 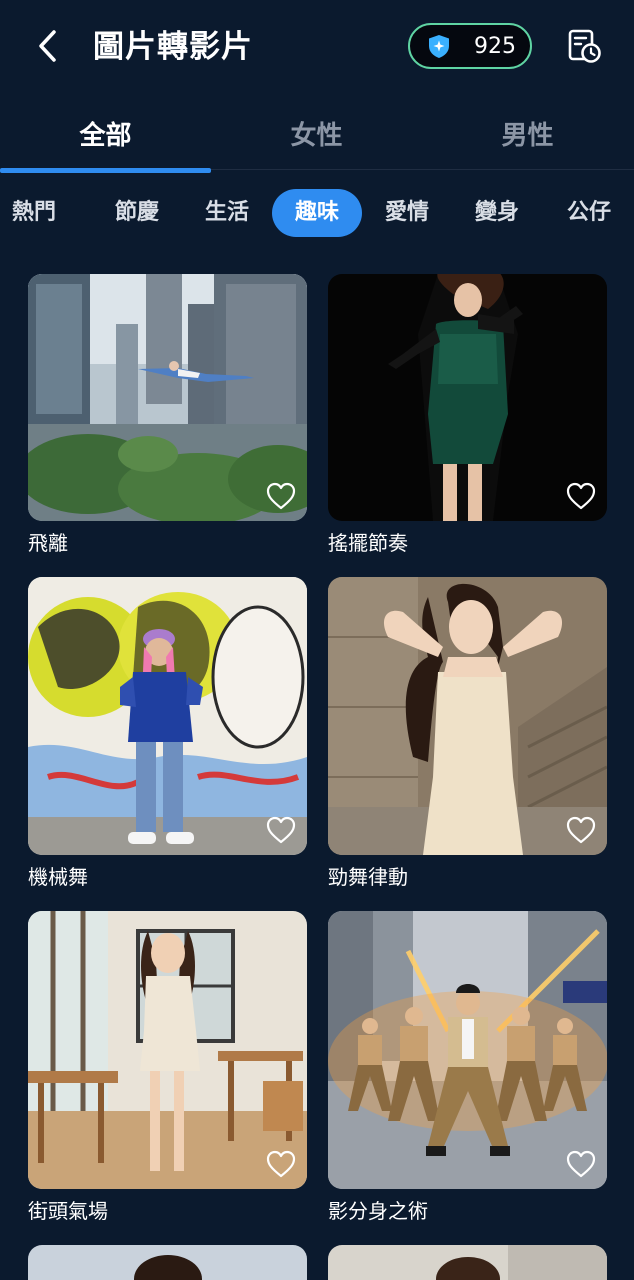 I want to click on back-button, so click(x=48, y=46).